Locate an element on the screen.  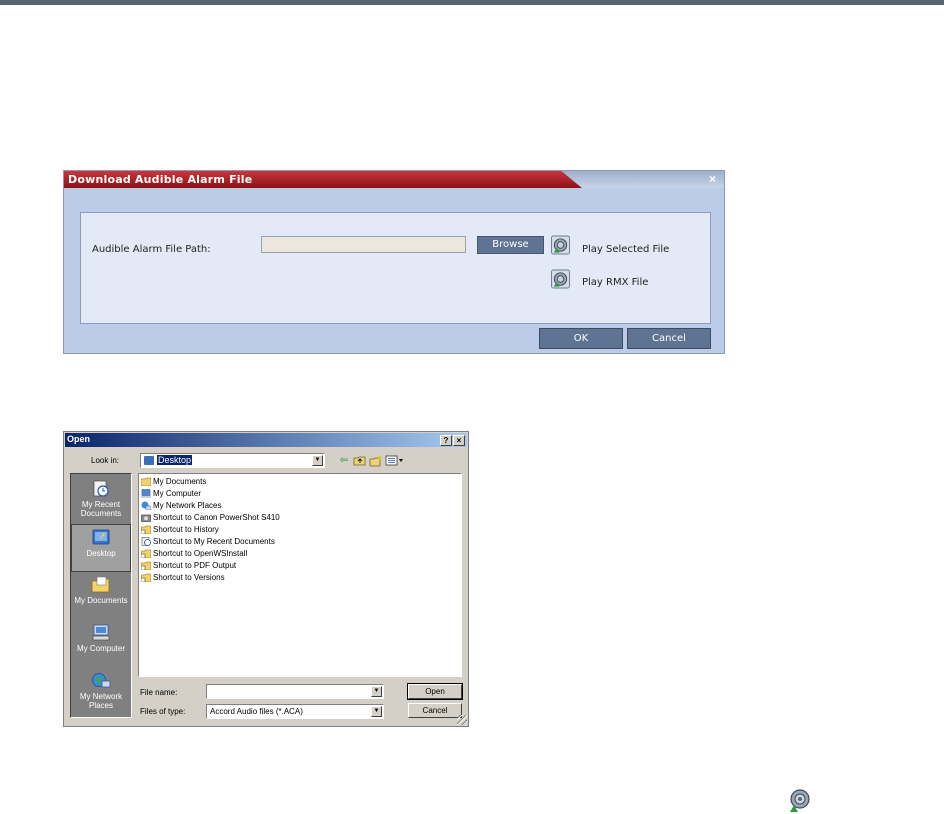
place-my-network-places: My Network Places is located at coordinates (101, 692).